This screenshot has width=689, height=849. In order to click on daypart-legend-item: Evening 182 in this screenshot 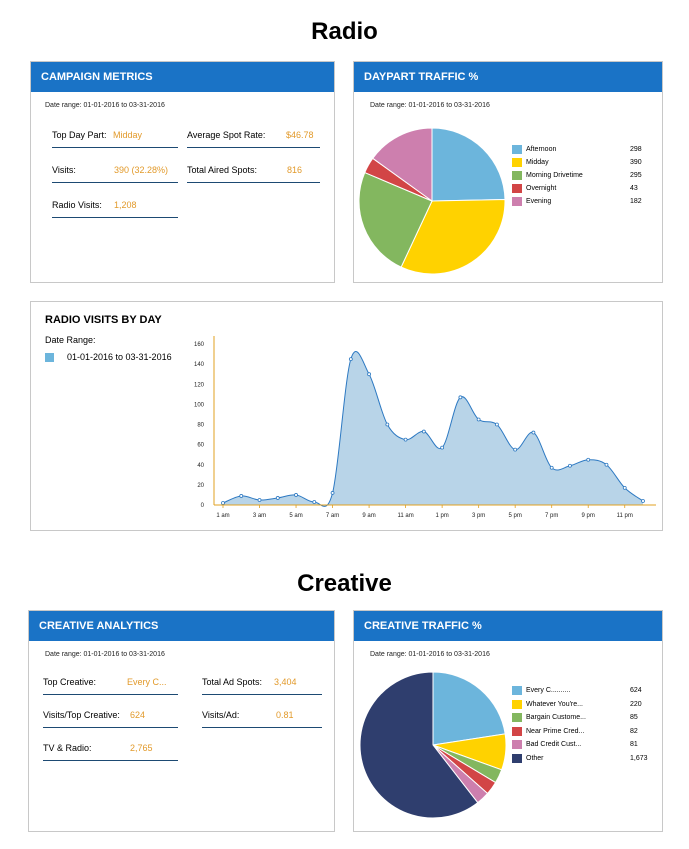, I will do `click(582, 202)`.